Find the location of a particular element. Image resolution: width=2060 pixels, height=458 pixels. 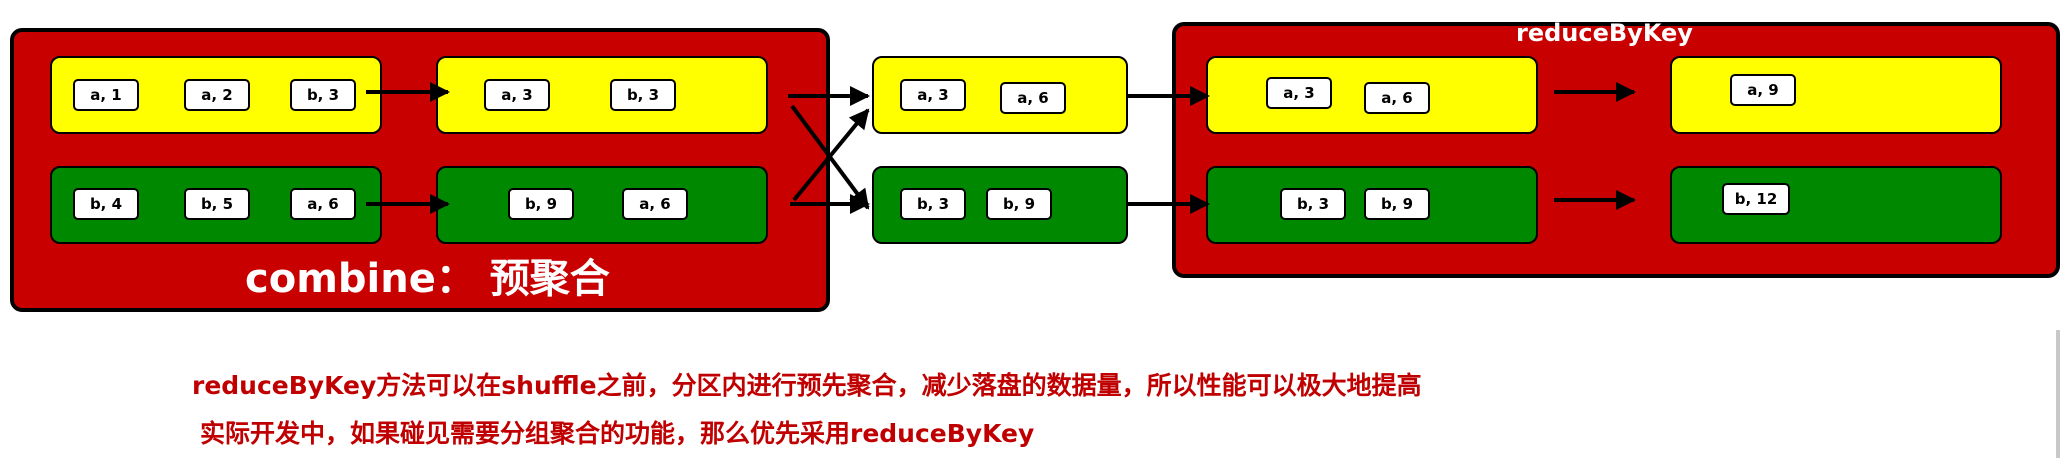

scrollbar-edge is located at coordinates (2058, 394).